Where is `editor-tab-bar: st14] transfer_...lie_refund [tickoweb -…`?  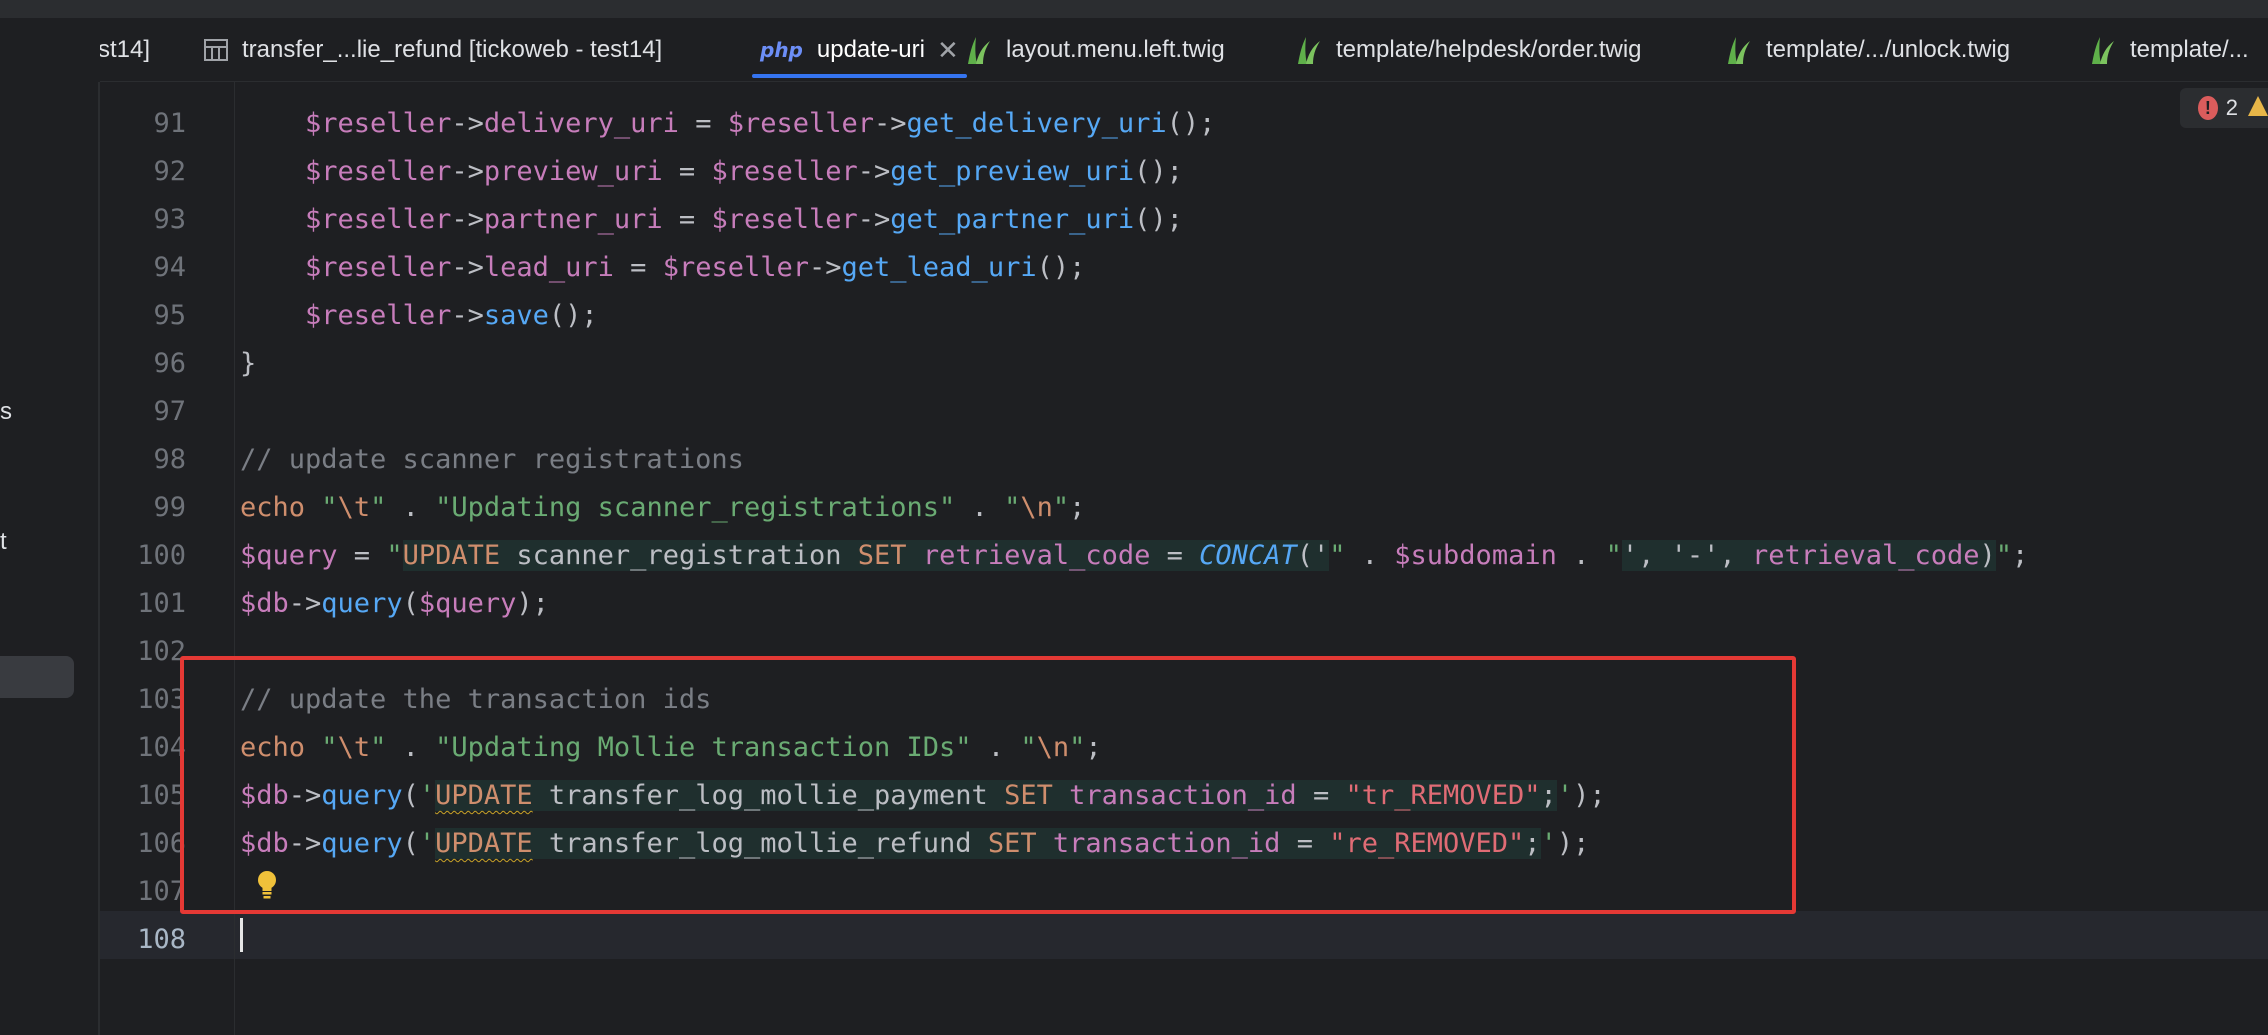
editor-tab-bar: st14] transfer_...lie_refund [tickoweb -… is located at coordinates (1184, 50).